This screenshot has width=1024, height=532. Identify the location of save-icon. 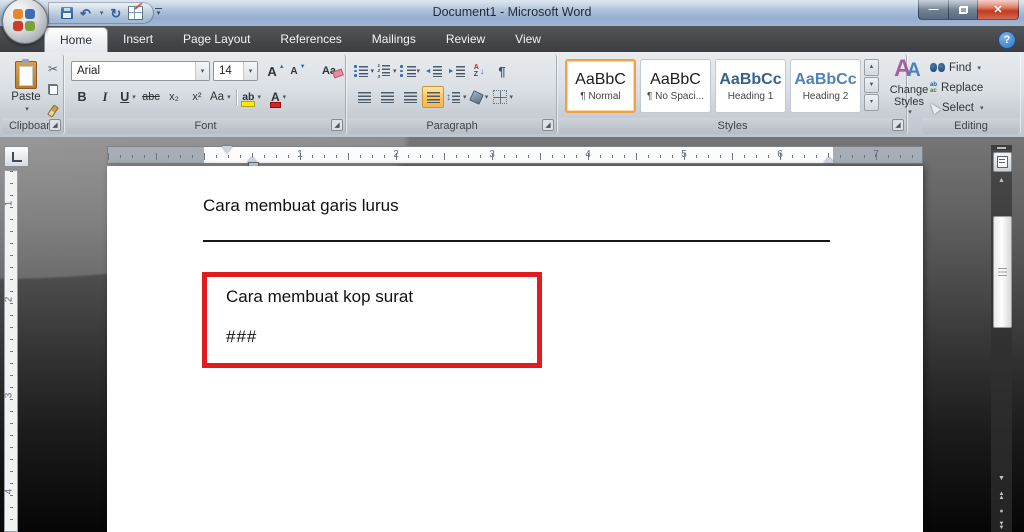
(67, 13).